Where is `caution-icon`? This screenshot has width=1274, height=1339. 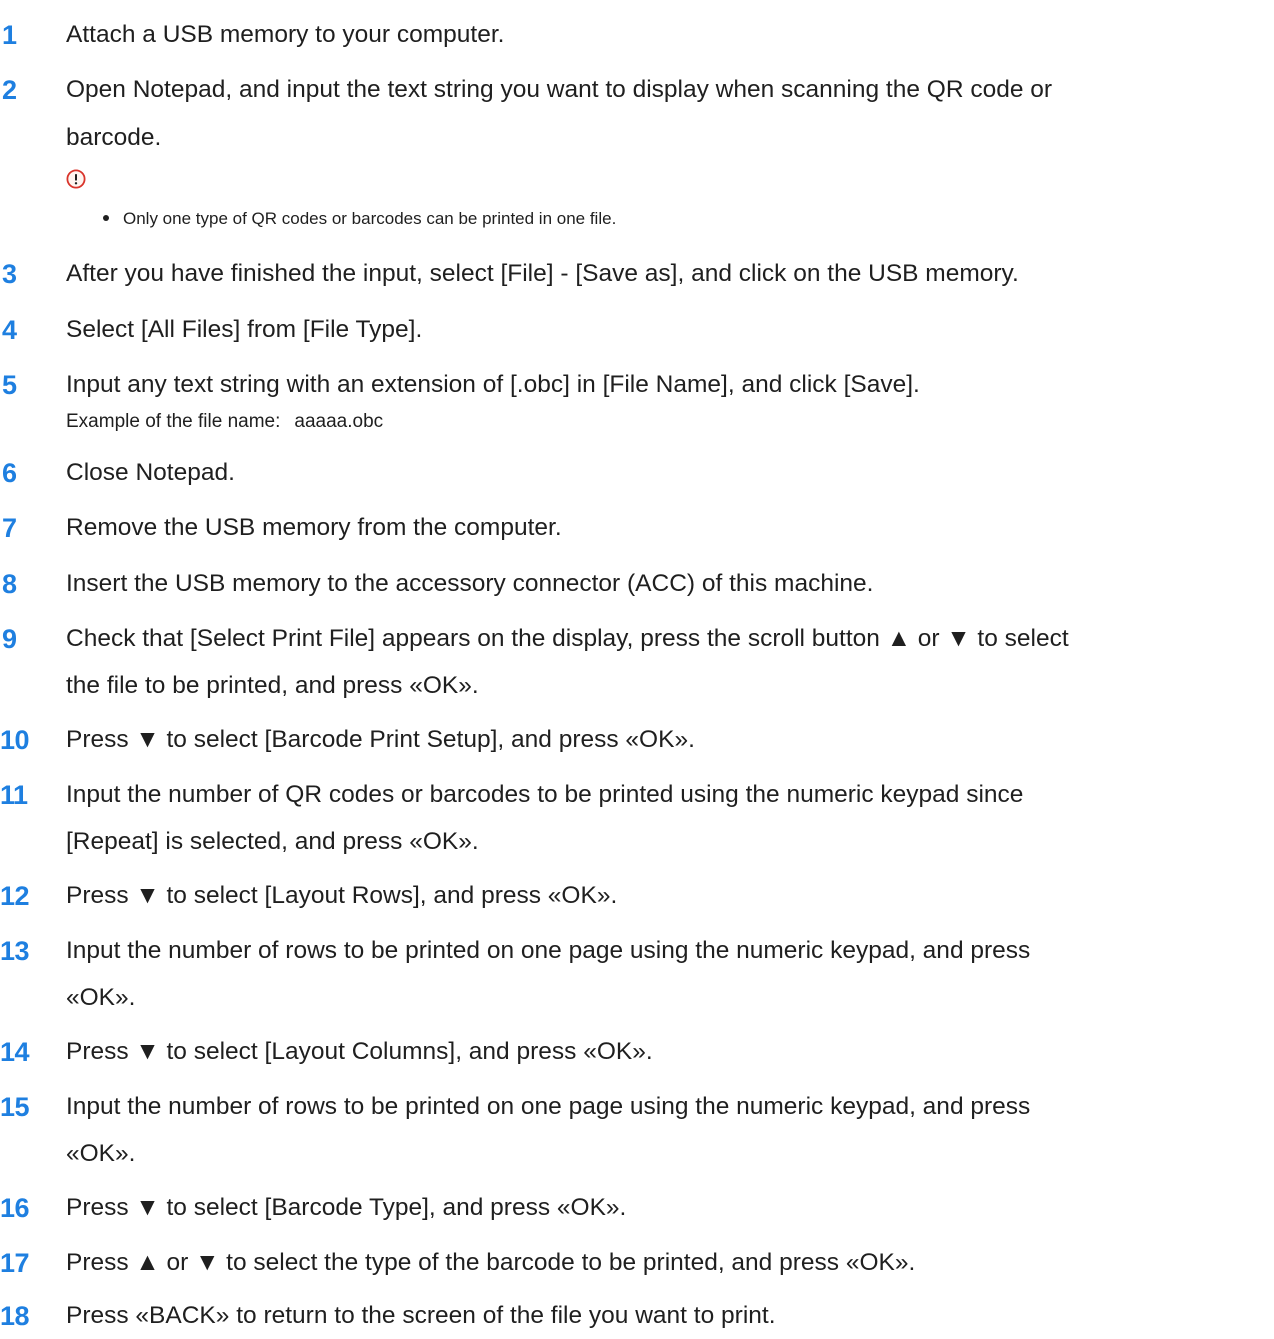
caution-icon is located at coordinates (76, 179).